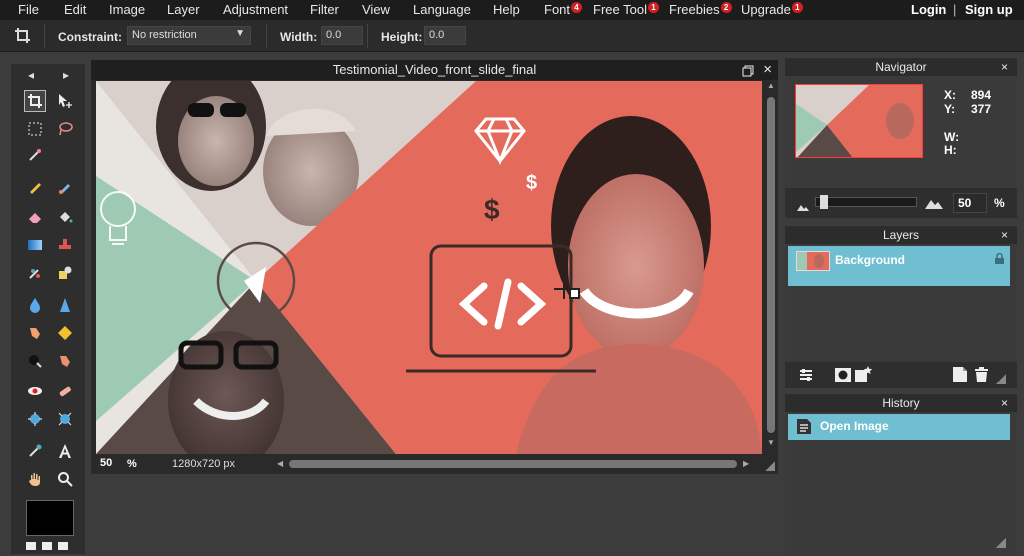 The height and width of the screenshot is (556, 1024). Describe the element at coordinates (65, 129) in the screenshot. I see `lasso-tool-icon` at that location.